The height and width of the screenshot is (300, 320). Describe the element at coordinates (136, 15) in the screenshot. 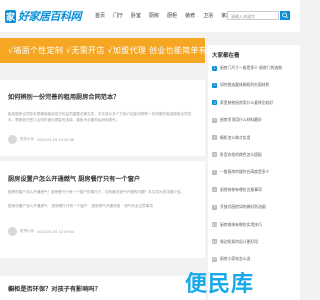

I see `nav-item-bedroom: 卧室` at that location.